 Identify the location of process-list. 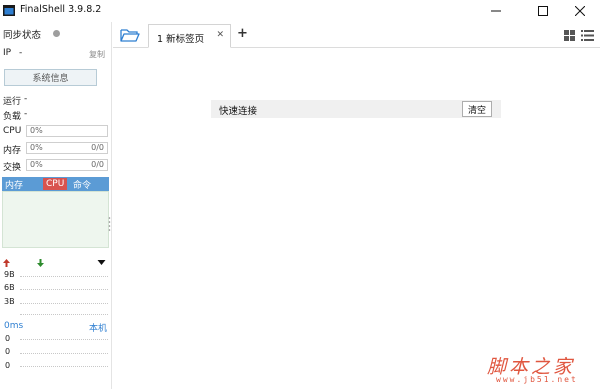
(55, 219).